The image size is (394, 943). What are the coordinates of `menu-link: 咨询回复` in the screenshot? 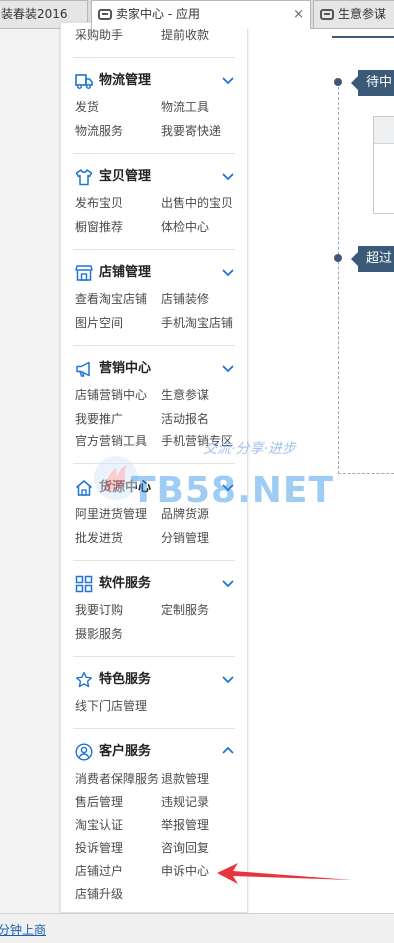 It's located at (185, 848).